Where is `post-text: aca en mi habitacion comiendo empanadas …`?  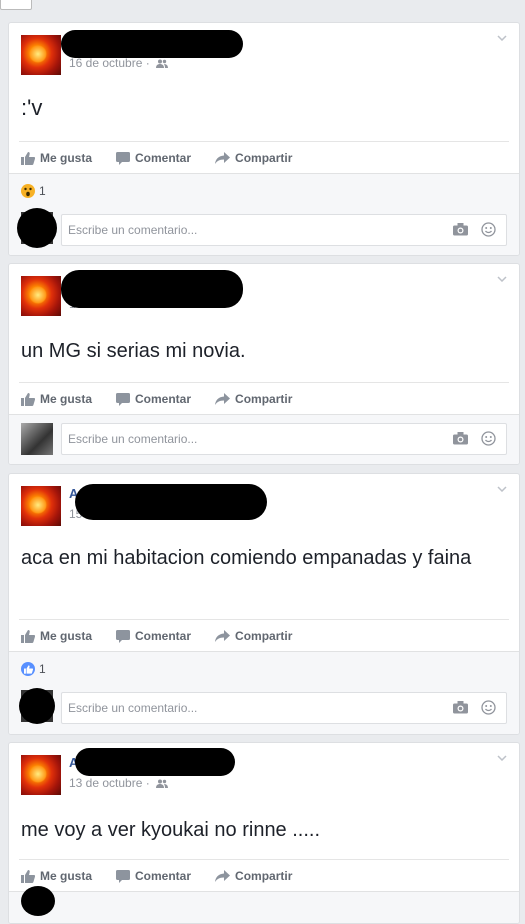 post-text: aca en mi habitacion comiendo empanadas … is located at coordinates (246, 558).